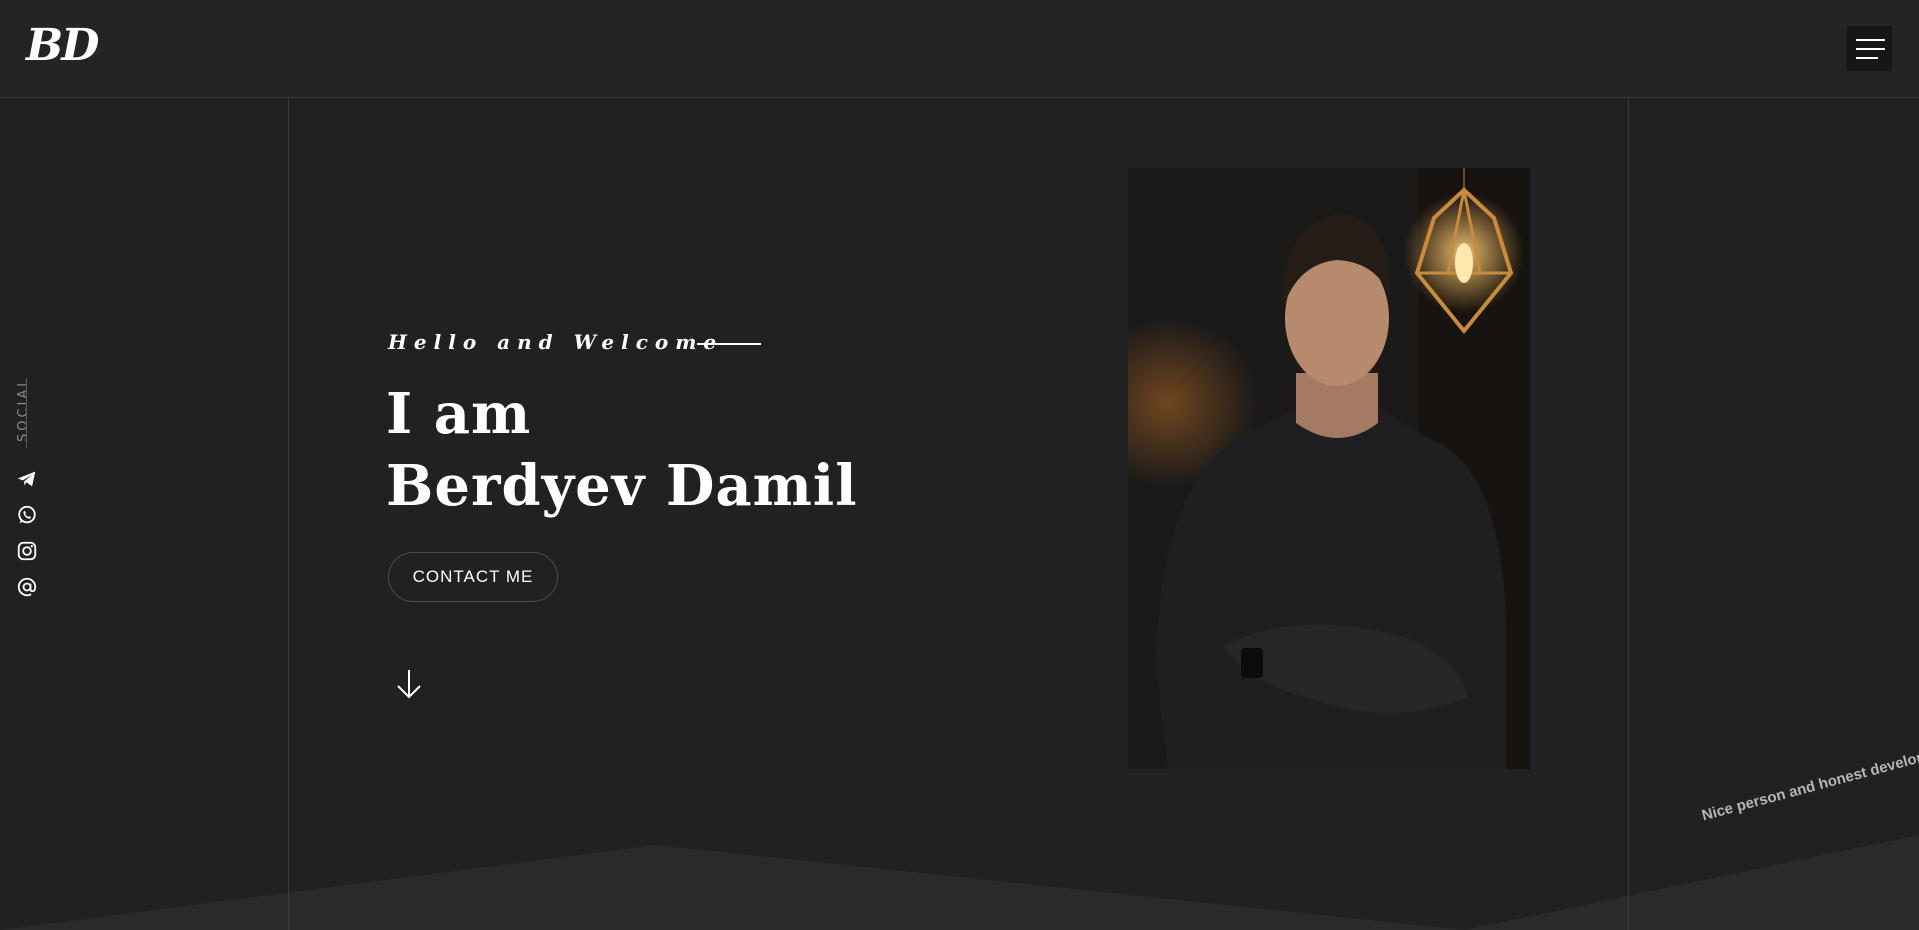 The image size is (1919, 930). What do you see at coordinates (26, 413) in the screenshot?
I see `social-divider` at bounding box center [26, 413].